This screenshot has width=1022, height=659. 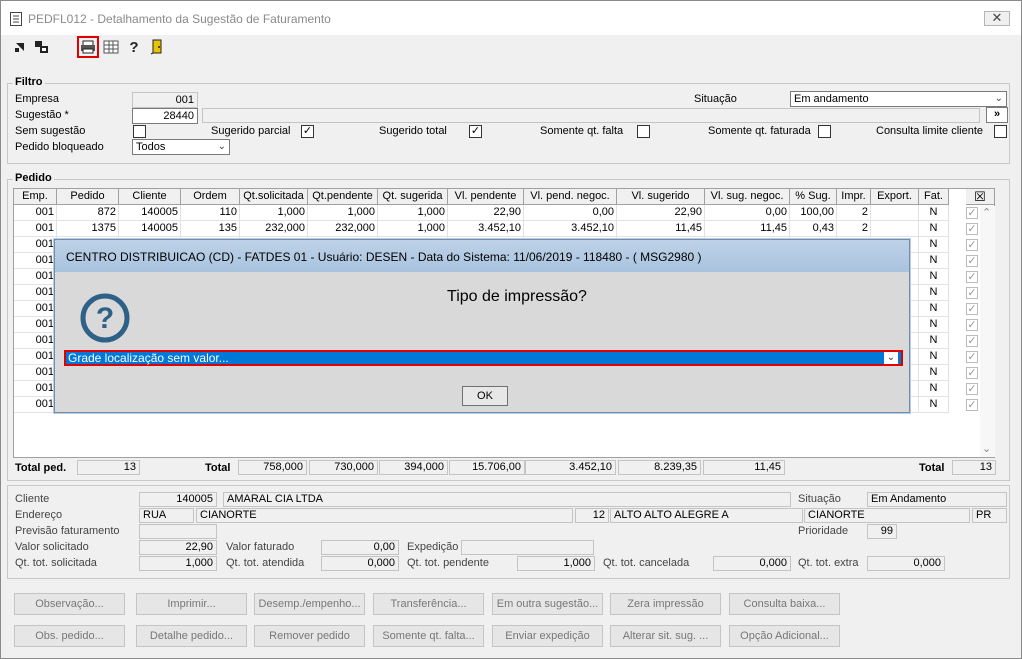 What do you see at coordinates (181, 147) in the screenshot?
I see `pedido-bloqueado-select: Todos ⌄` at bounding box center [181, 147].